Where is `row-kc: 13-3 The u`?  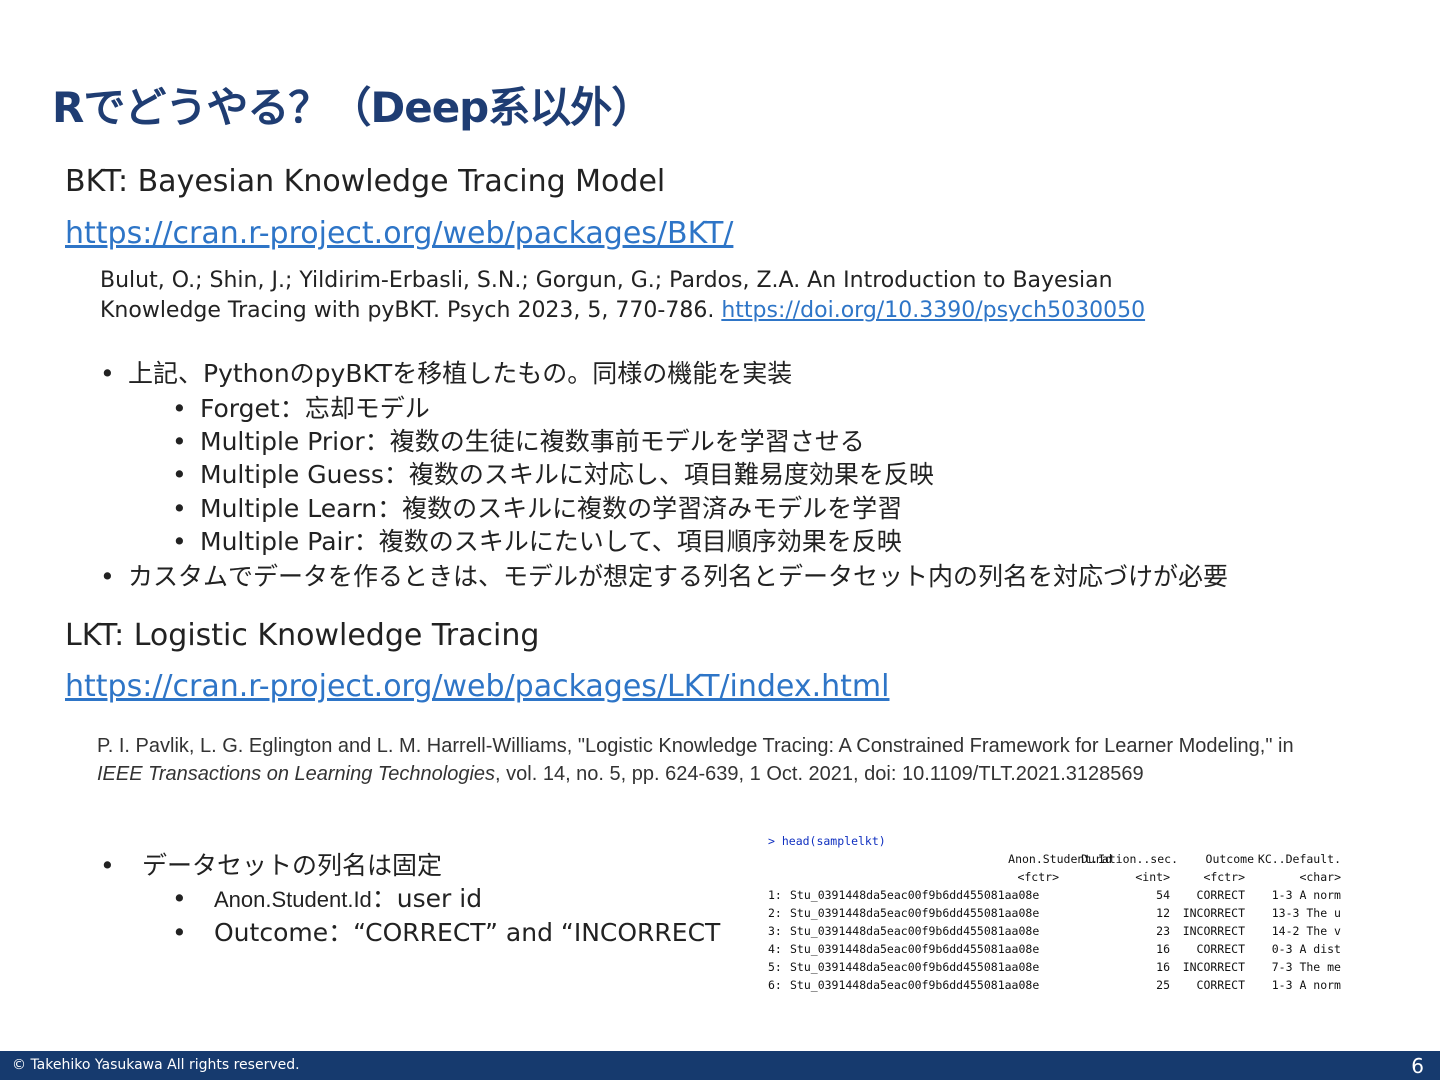 row-kc: 13-3 The u is located at coordinates (1306, 913).